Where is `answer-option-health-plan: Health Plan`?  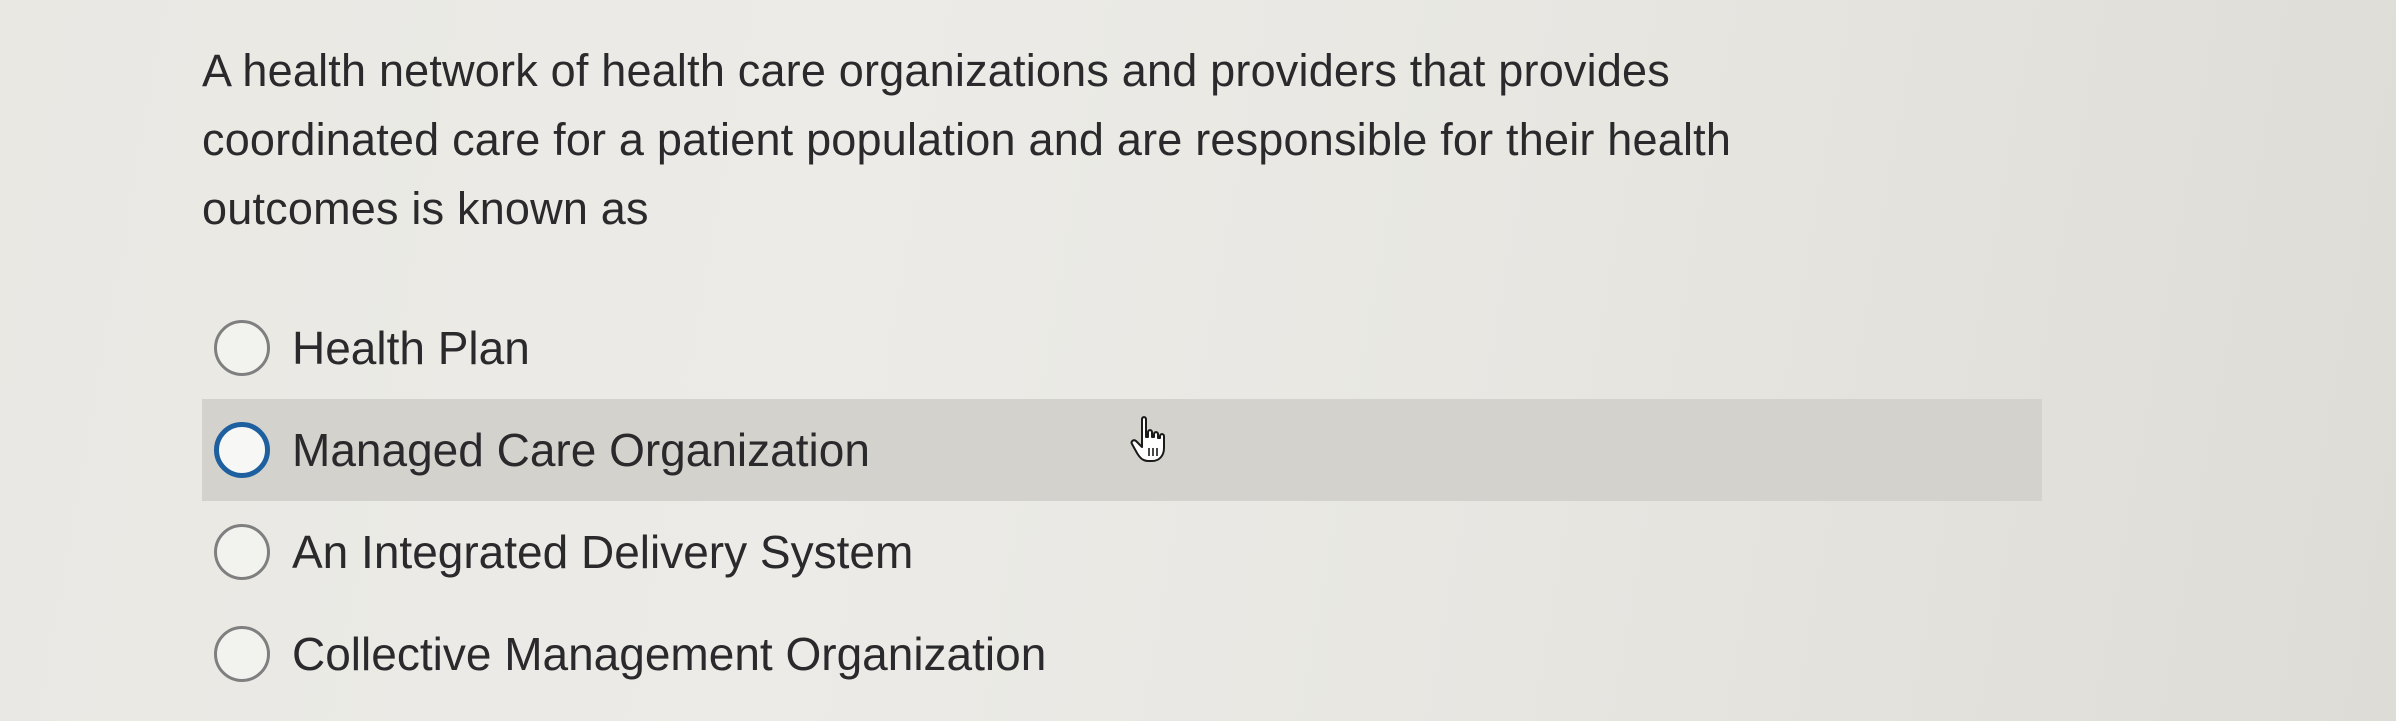
answer-option-health-plan: Health Plan is located at coordinates (1122, 348).